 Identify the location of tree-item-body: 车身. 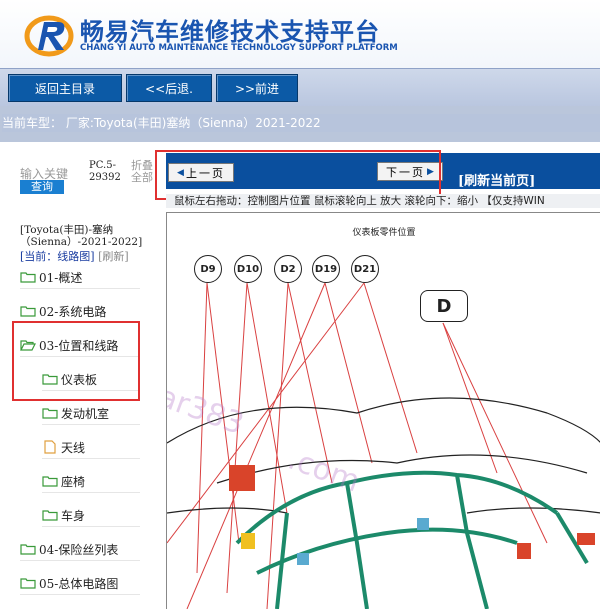
(91, 515).